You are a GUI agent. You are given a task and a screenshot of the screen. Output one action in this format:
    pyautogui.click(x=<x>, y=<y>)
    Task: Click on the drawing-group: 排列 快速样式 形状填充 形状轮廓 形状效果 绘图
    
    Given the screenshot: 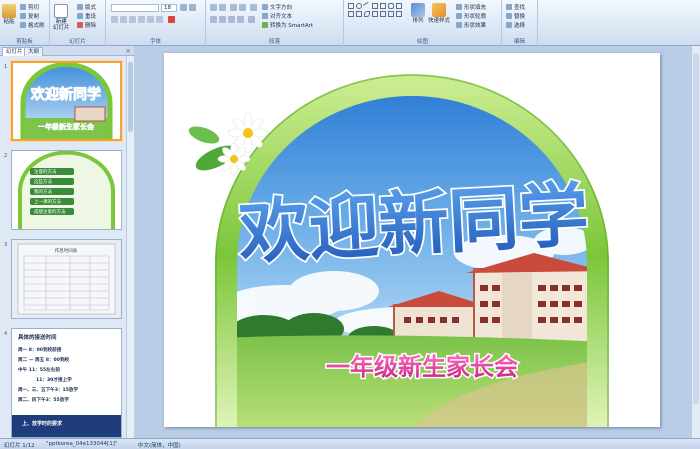 What is the action you would take?
    pyautogui.click(x=423, y=23)
    